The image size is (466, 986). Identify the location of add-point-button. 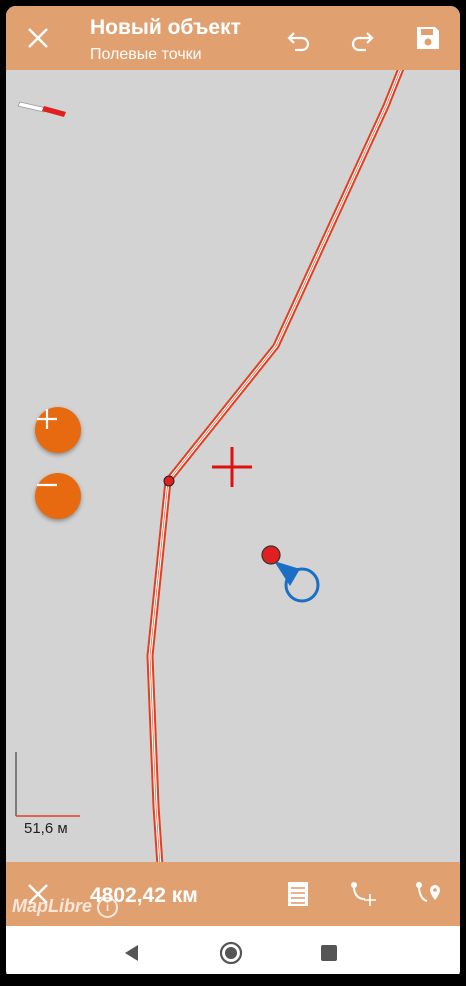
(428, 894).